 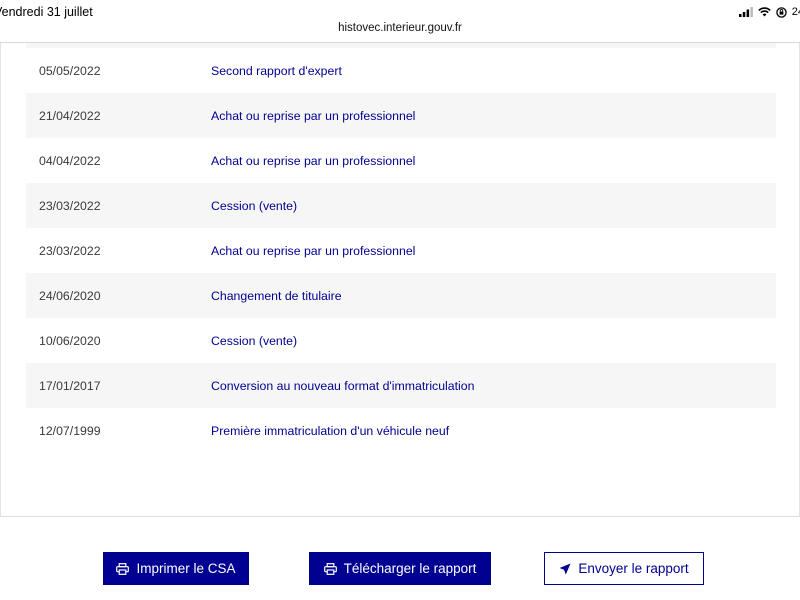 What do you see at coordinates (70, 70) in the screenshot?
I see `row-date: 05/05/2022` at bounding box center [70, 70].